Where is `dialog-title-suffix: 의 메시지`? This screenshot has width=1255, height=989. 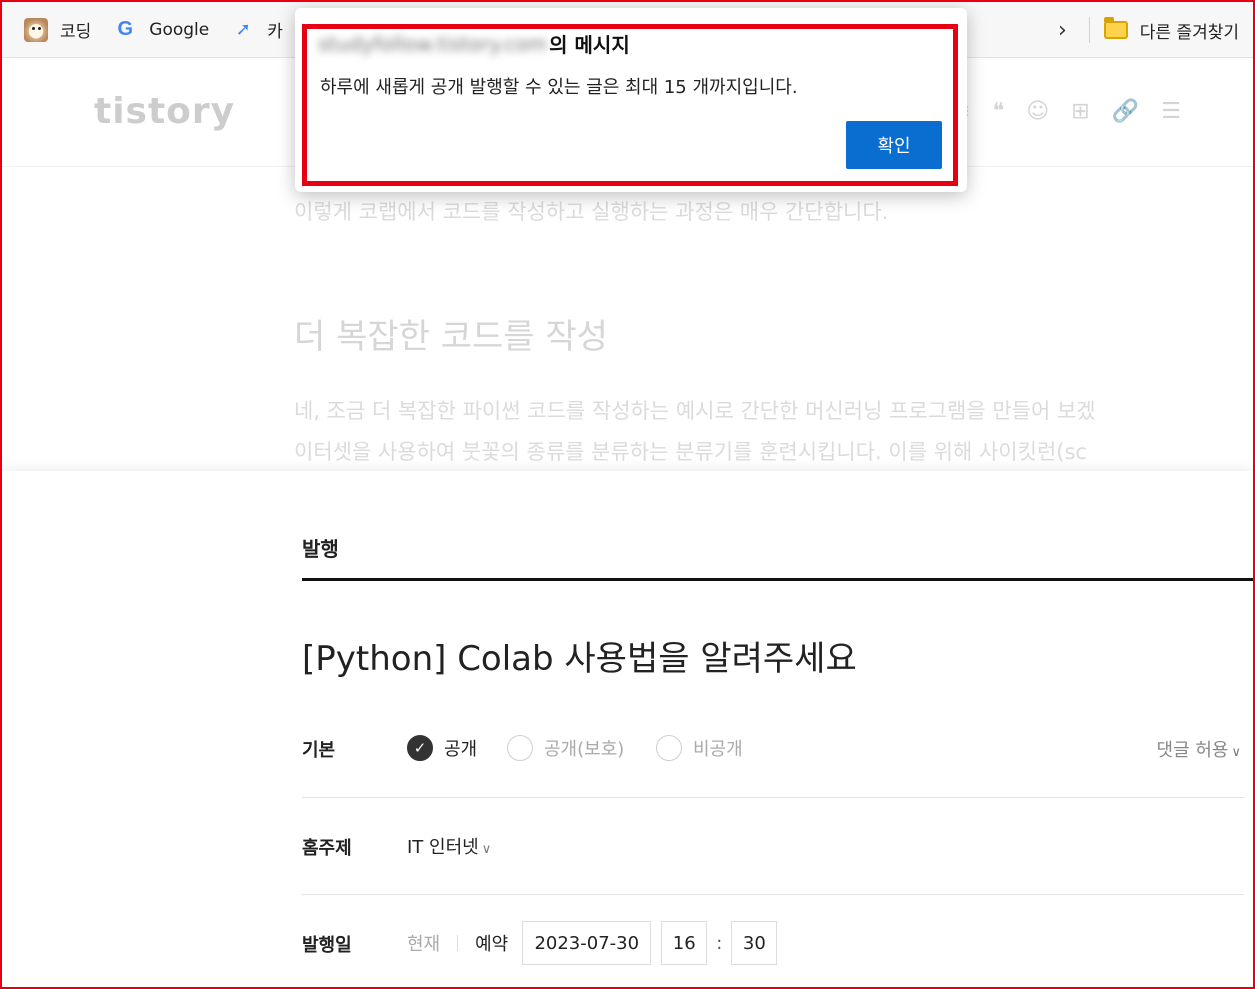
dialog-title-suffix: 의 메시지 is located at coordinates (589, 45).